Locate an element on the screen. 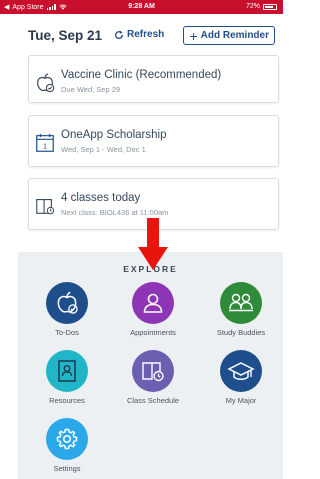  card-subtitle: Next class: BIOL436 at 11:00am is located at coordinates (115, 212).